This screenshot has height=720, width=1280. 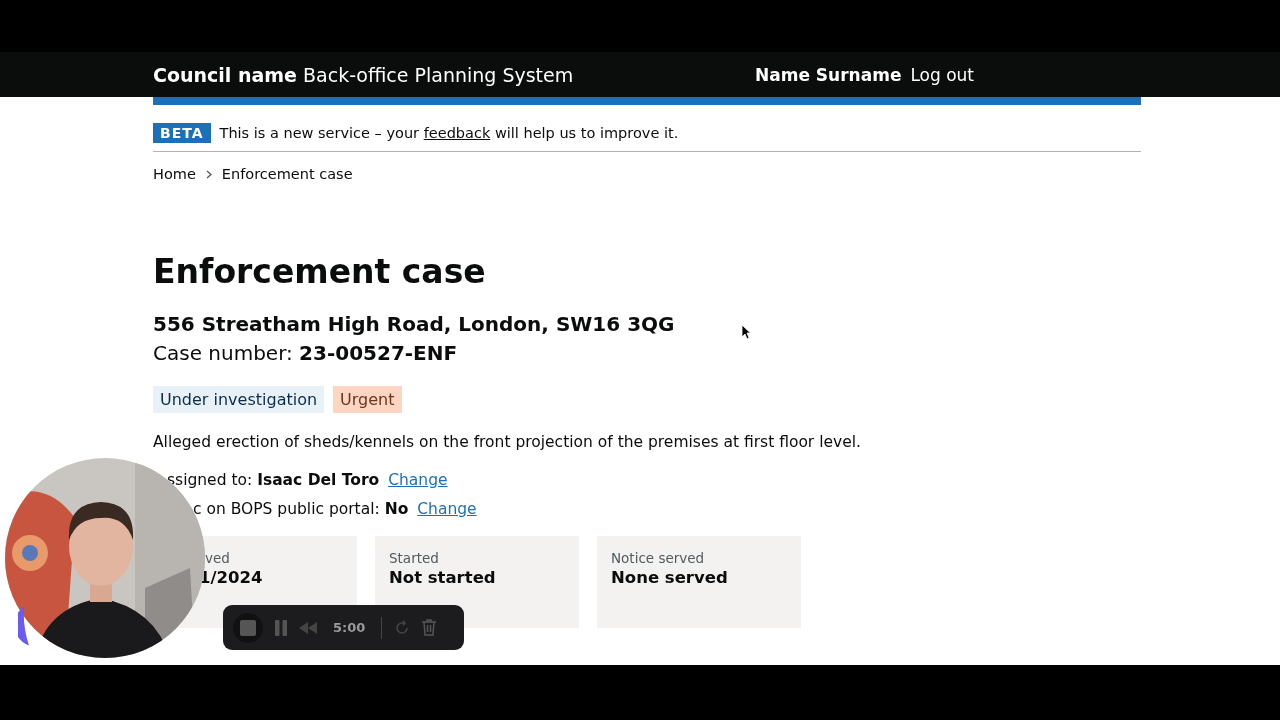 What do you see at coordinates (308, 627) in the screenshot?
I see `rewind-icon` at bounding box center [308, 627].